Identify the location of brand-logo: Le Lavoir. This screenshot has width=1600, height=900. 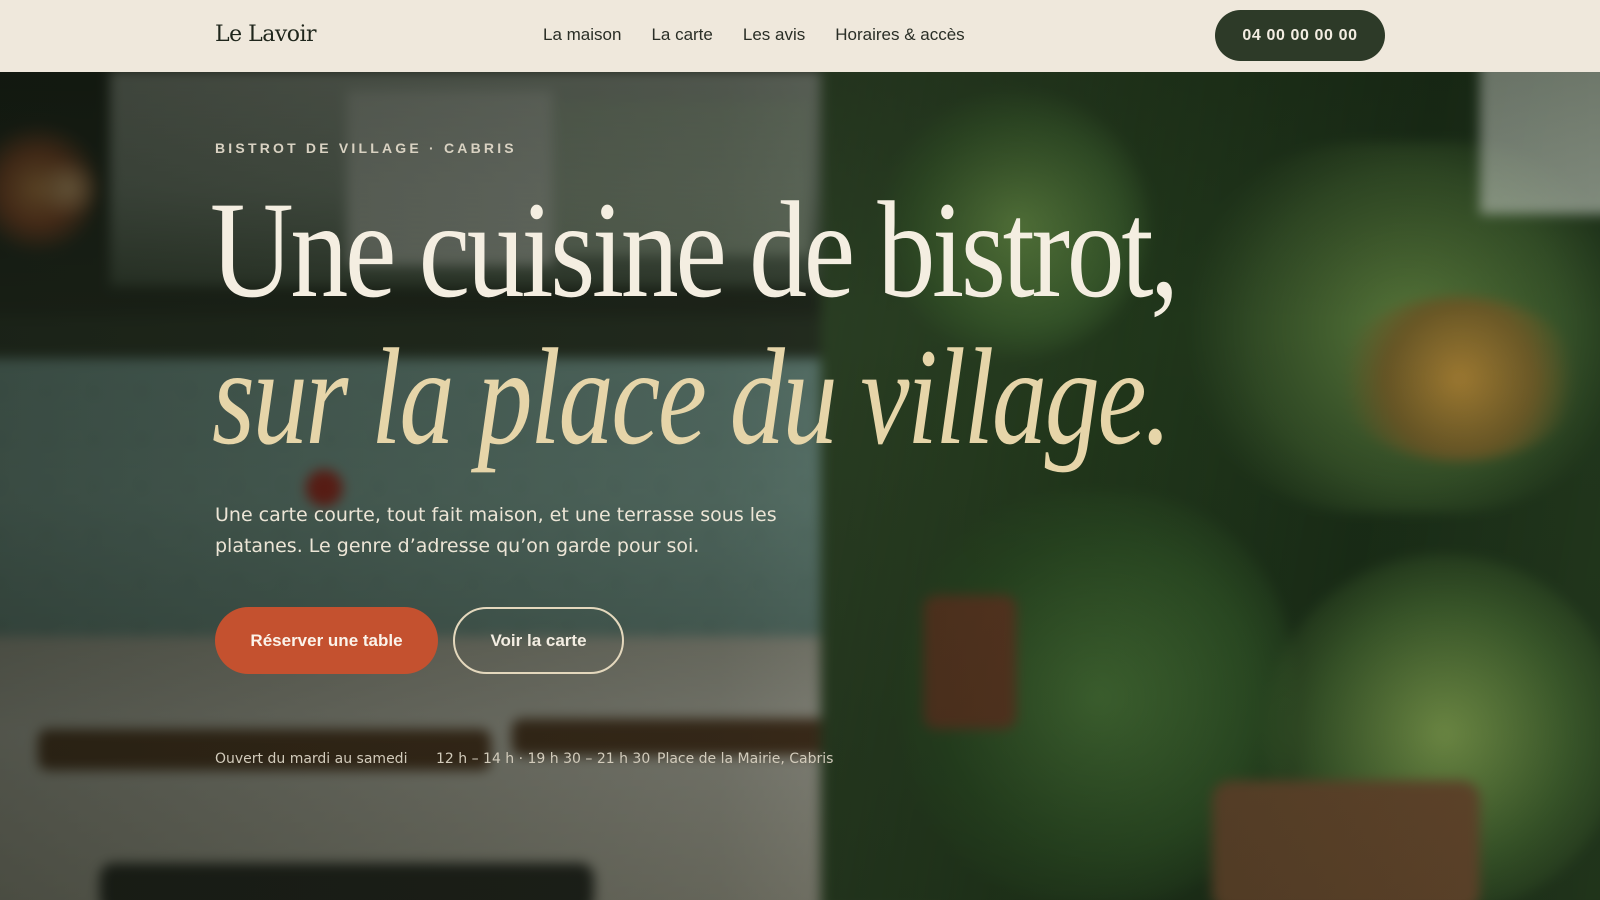
(266, 35).